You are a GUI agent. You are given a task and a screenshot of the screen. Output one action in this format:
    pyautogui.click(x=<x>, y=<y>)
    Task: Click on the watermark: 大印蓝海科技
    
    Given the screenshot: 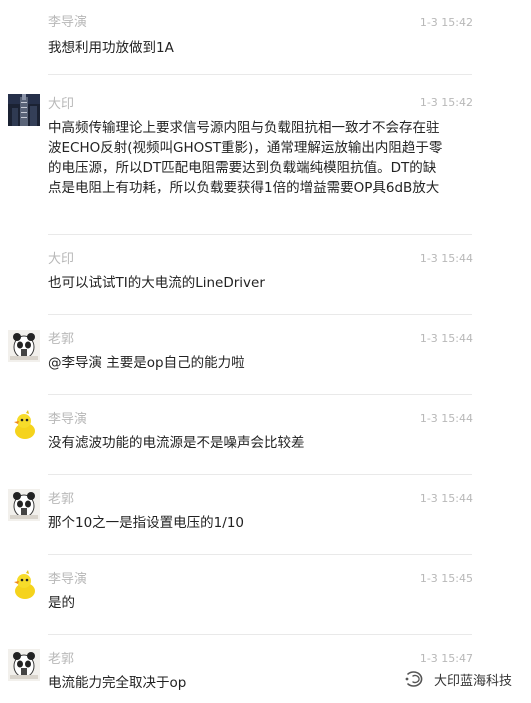 What is the action you would take?
    pyautogui.click(x=458, y=679)
    